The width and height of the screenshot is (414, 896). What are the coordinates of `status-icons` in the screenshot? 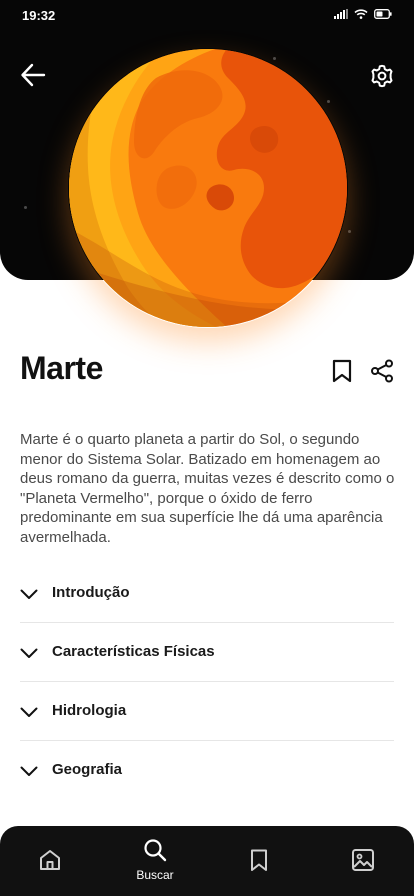 It's located at (363, 14).